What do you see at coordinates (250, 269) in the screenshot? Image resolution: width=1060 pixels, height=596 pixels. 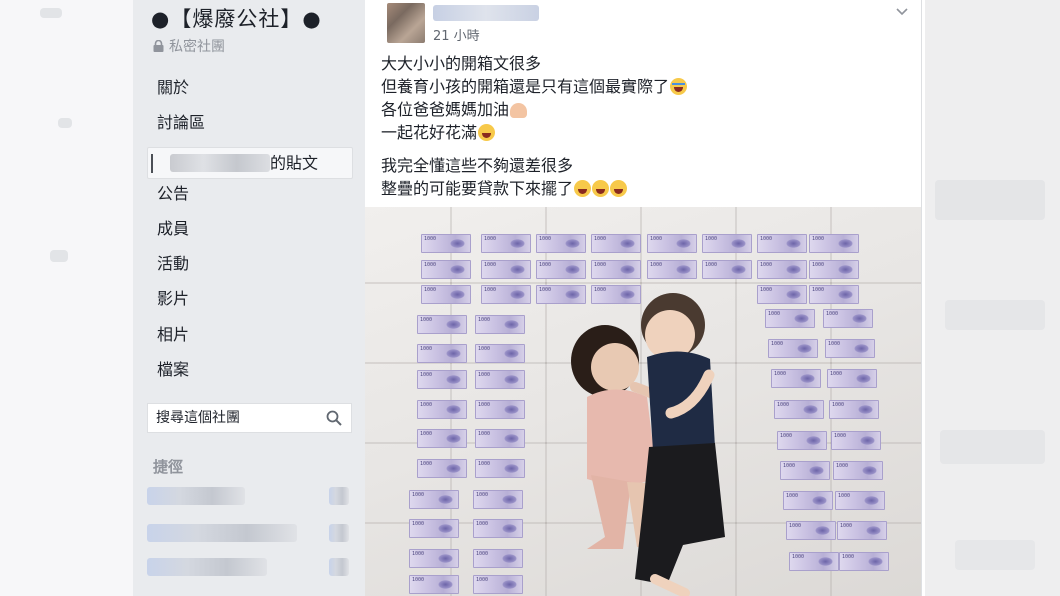 I see `nav-item-events: 活動` at bounding box center [250, 269].